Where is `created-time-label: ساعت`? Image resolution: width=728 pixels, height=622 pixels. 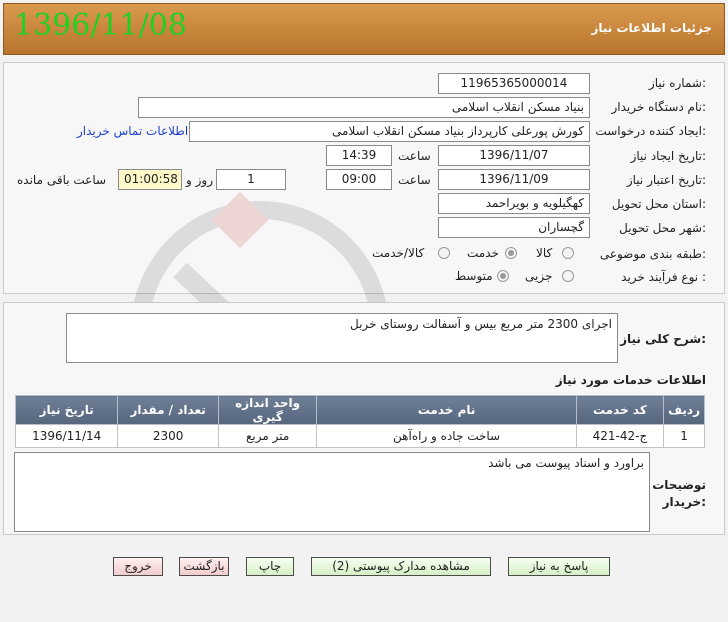
created-time-label: ساعت is located at coordinates (414, 156).